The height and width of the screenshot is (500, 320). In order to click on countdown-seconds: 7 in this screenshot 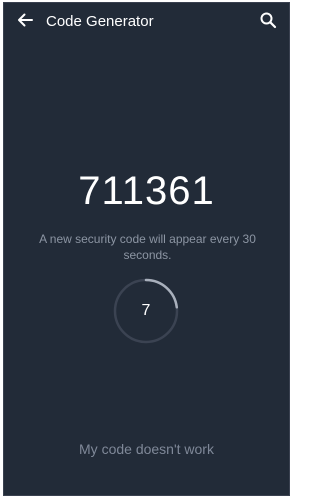, I will do `click(146, 310)`.